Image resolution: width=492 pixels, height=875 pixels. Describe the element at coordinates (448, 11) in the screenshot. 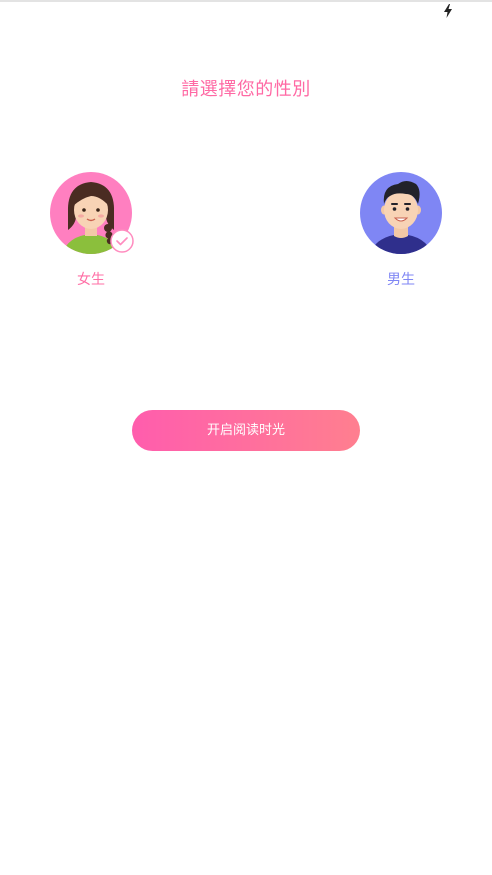

I see `charging-bolt-icon` at that location.